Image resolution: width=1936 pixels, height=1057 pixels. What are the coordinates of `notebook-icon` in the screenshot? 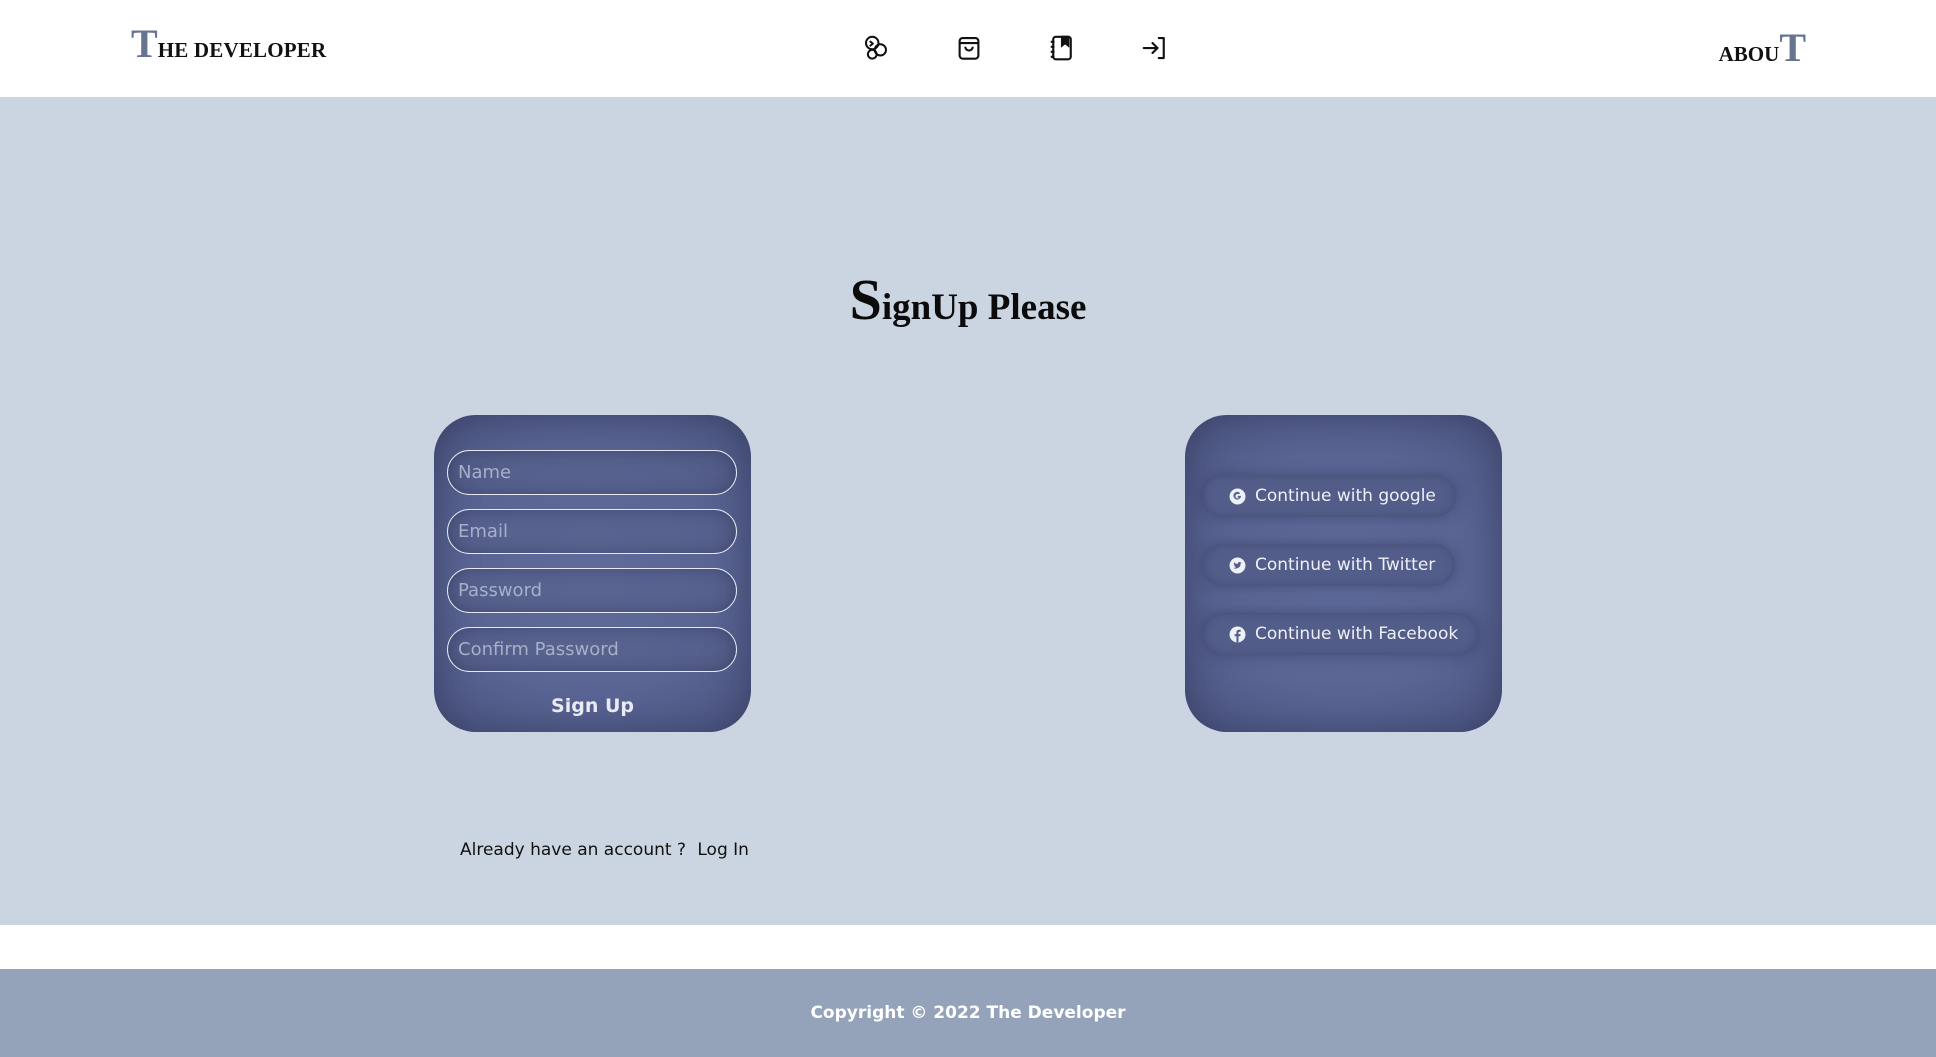 It's located at (1062, 48).